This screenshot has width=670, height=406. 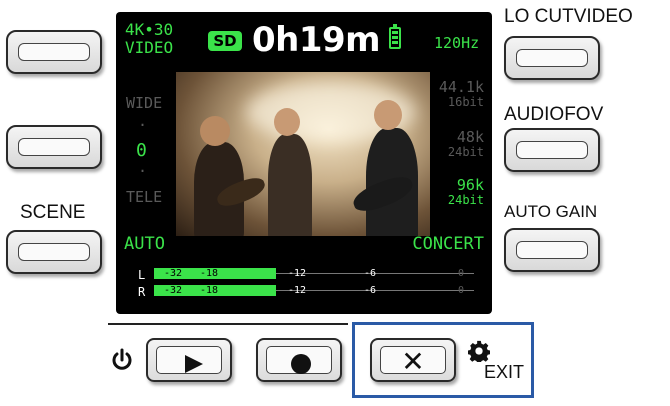 I want to click on audio-option-44k: 44.1k 16bit, so click(x=461, y=94).